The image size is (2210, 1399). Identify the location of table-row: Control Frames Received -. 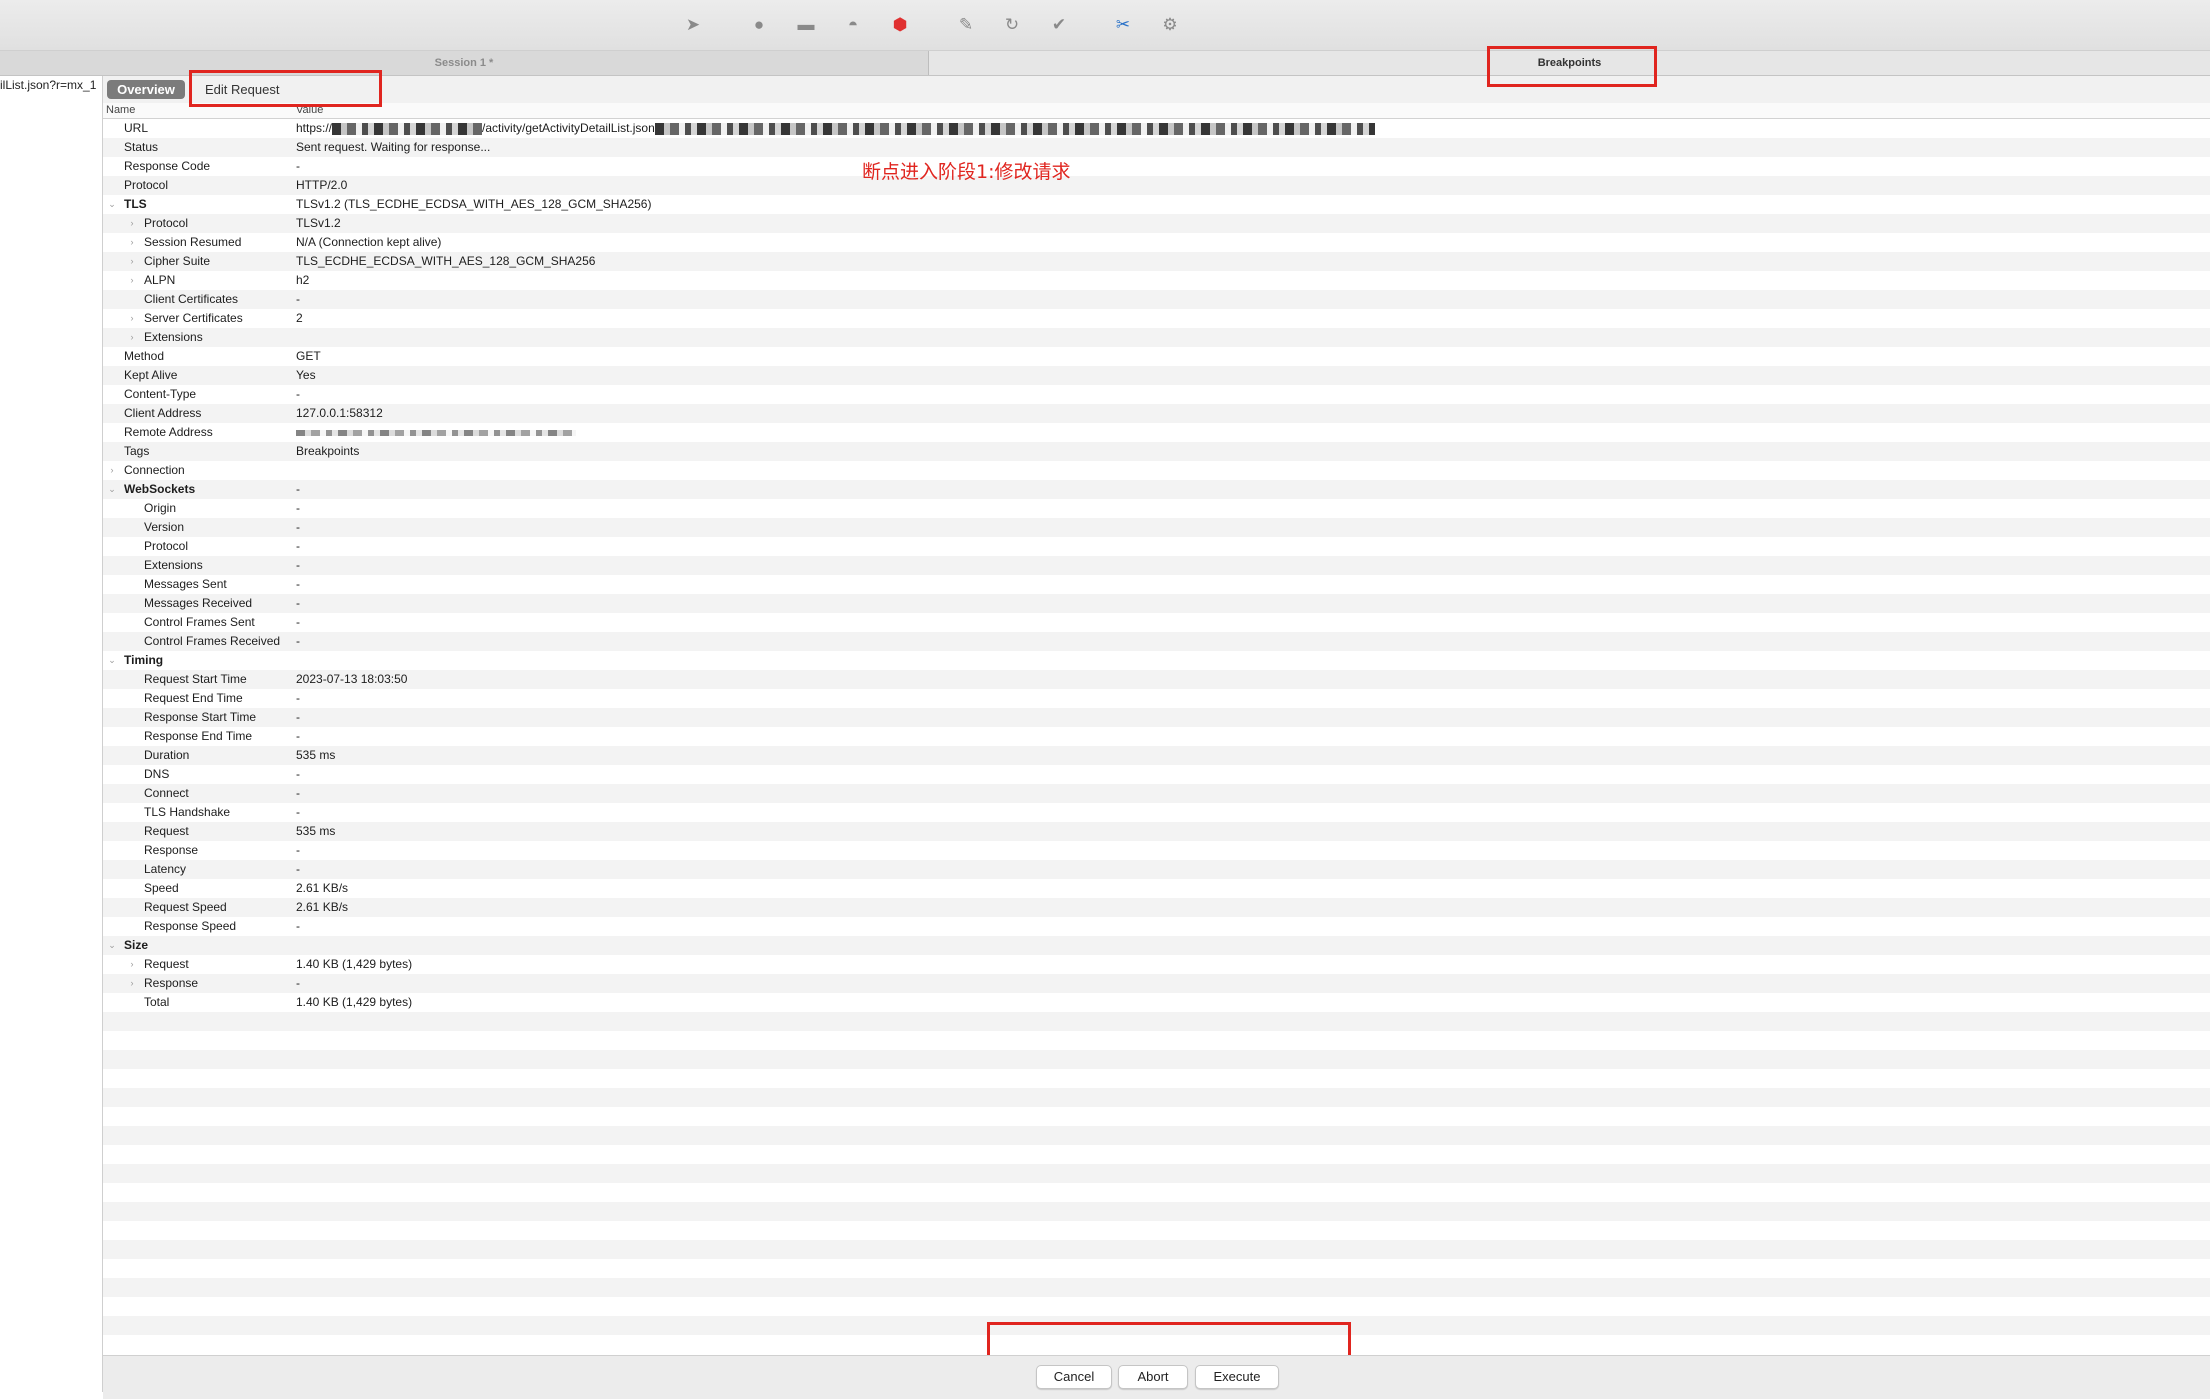
(1156, 641).